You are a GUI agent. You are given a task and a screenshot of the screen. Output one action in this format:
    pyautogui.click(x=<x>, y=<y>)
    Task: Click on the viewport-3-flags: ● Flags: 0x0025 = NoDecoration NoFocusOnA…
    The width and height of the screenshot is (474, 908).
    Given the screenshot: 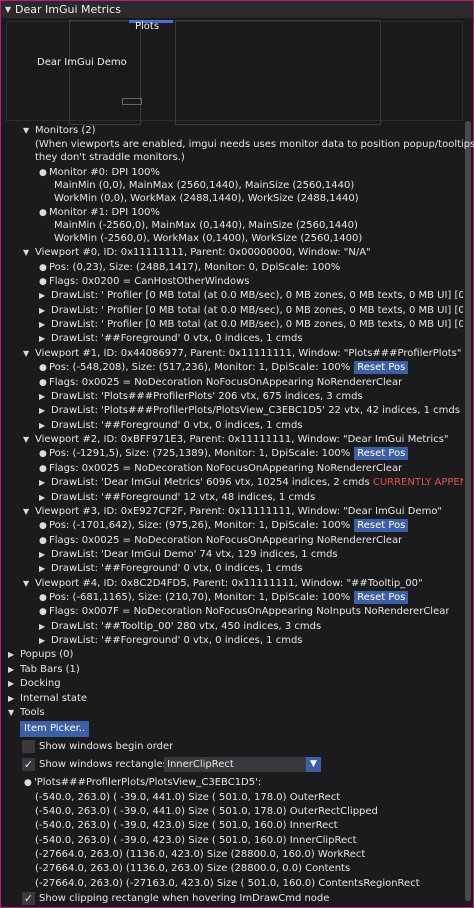 What is the action you would take?
    pyautogui.click(x=220, y=540)
    